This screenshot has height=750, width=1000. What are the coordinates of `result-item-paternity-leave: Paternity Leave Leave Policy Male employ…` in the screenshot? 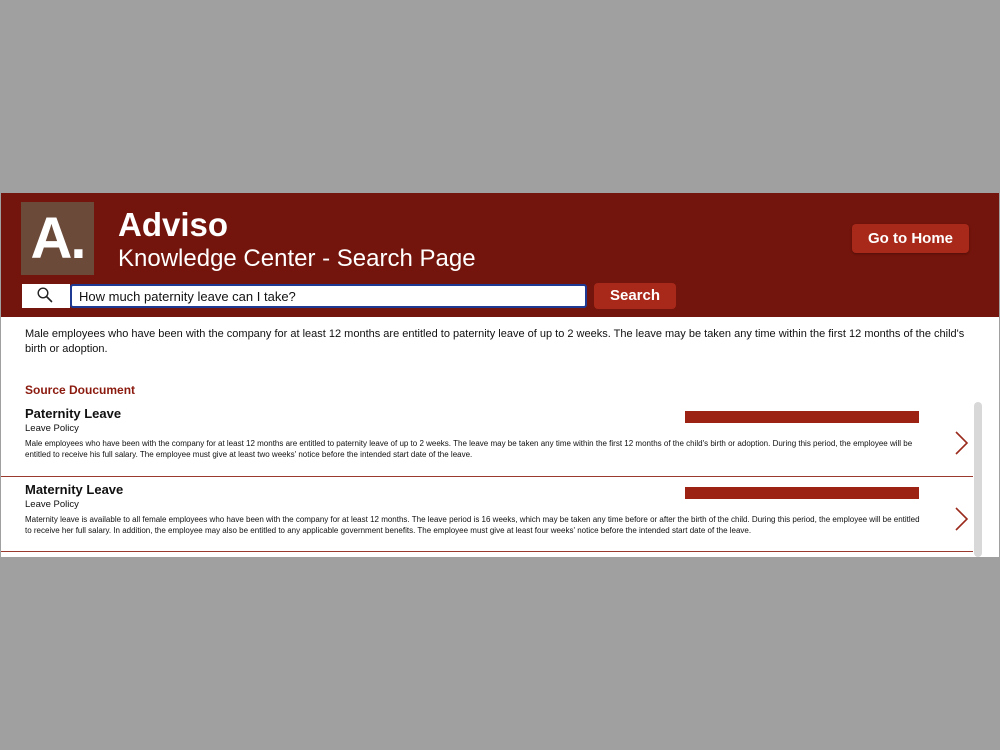 It's located at (487, 441).